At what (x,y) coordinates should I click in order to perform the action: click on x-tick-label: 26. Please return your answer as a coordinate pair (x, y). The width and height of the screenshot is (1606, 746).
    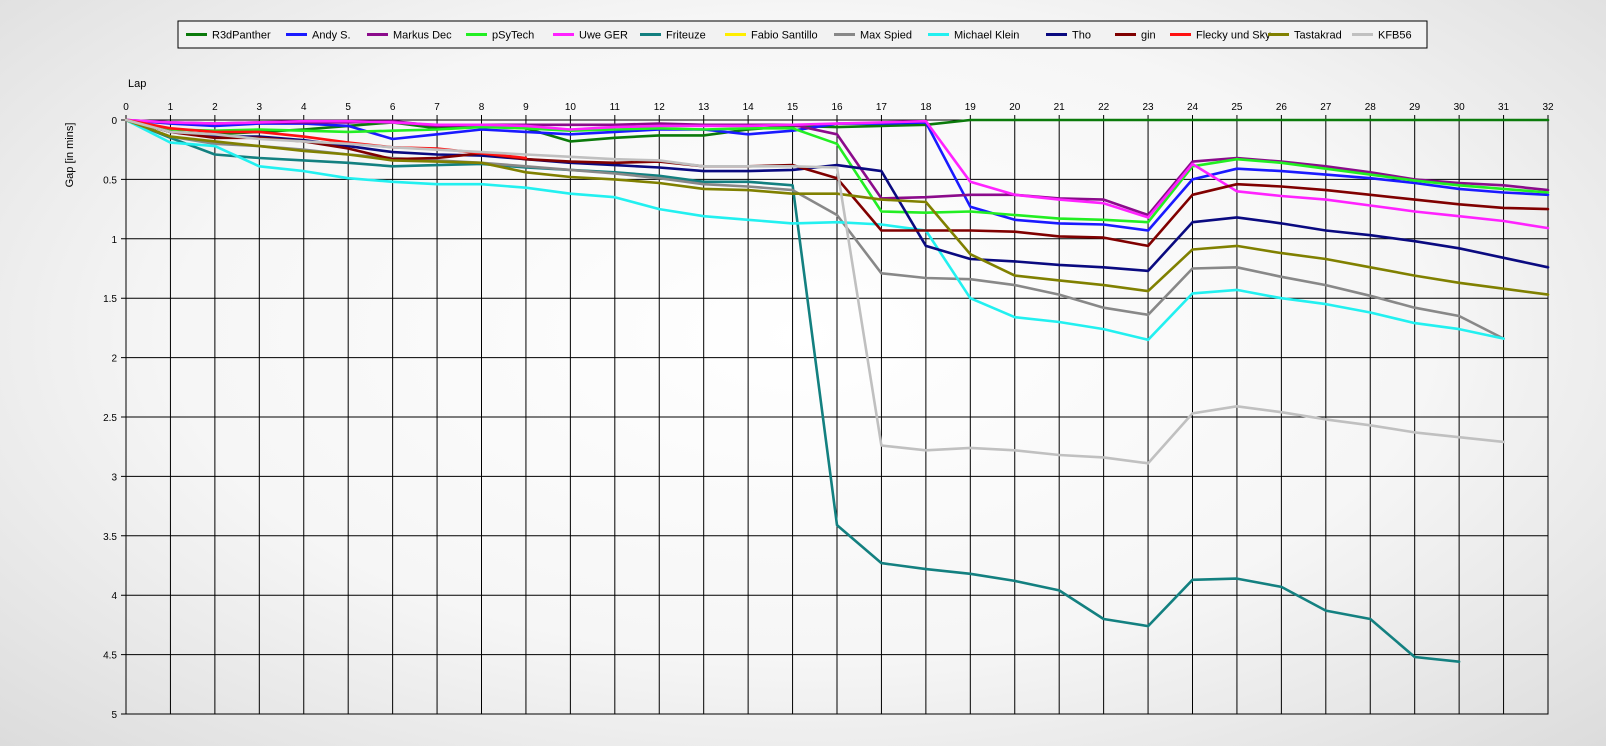
    Looking at the image, I should click on (1282, 107).